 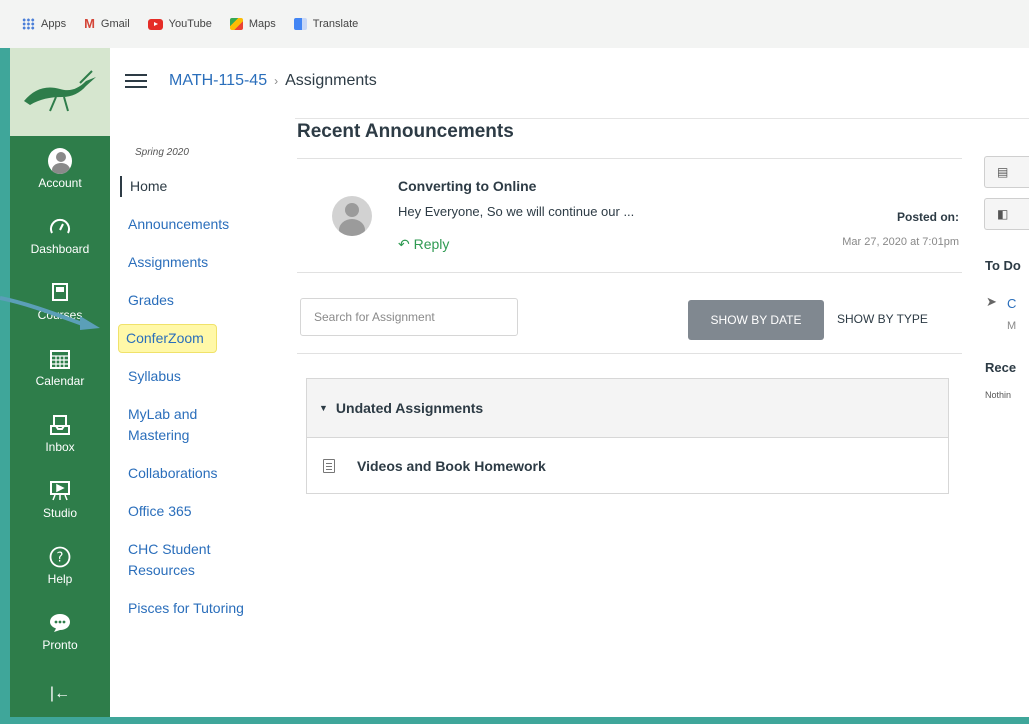 What do you see at coordinates (195, 186) in the screenshot?
I see `course-nav-home: Home` at bounding box center [195, 186].